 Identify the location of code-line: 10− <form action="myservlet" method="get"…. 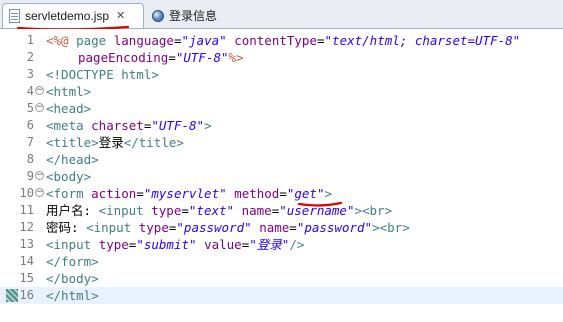
(281, 193).